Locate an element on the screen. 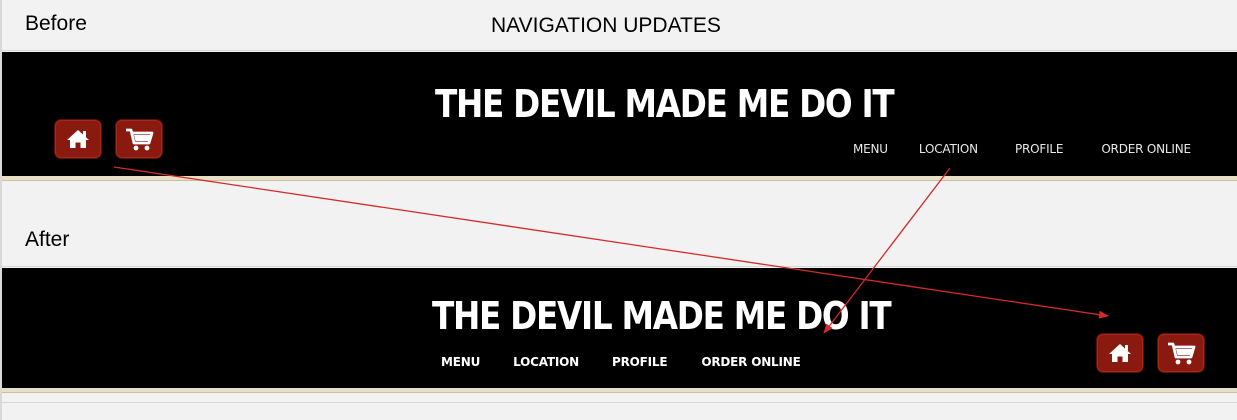 This screenshot has width=1237, height=420. after-nav-bar: MENU LOCATION PROFILE ORDER ONLINE is located at coordinates (621, 362).